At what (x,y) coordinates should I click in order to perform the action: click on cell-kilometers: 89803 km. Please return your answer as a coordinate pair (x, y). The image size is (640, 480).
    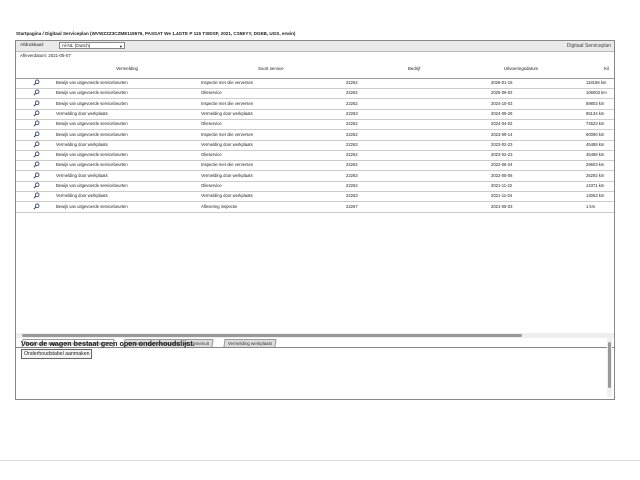
    Looking at the image, I should click on (595, 103).